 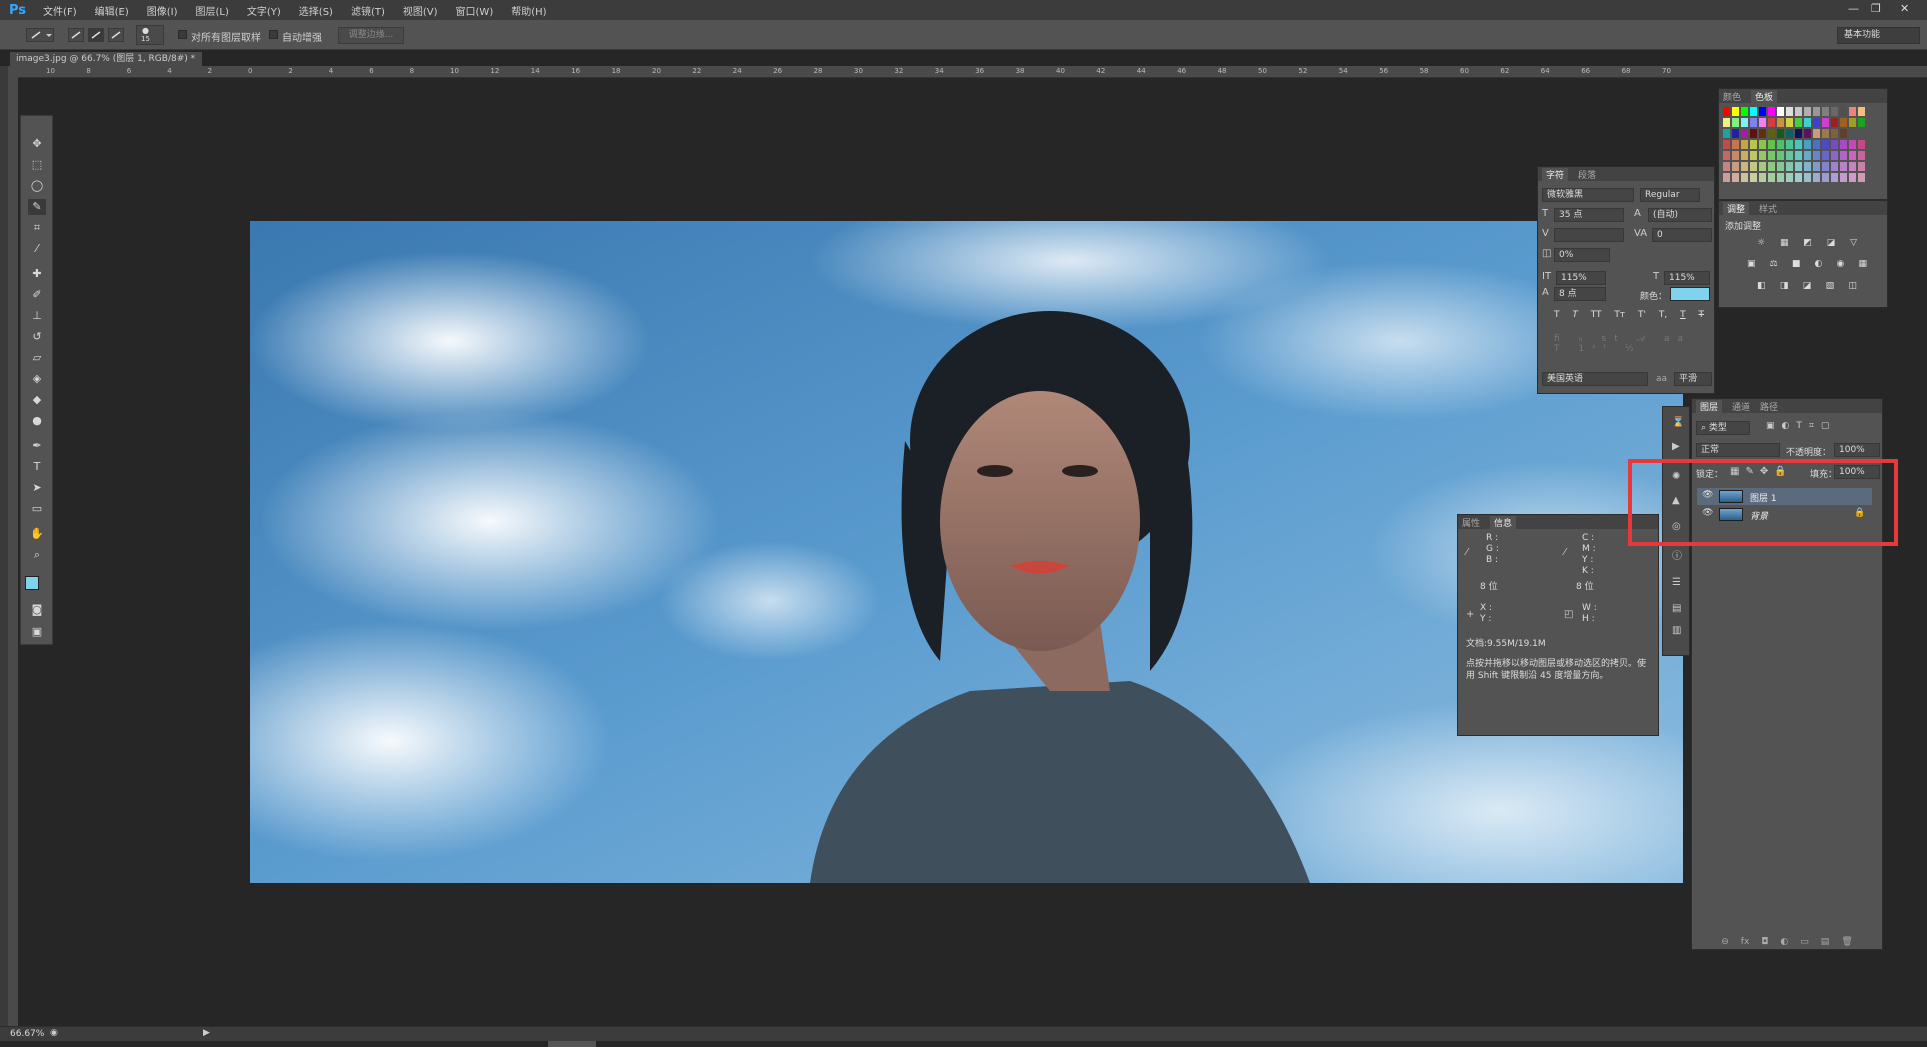 What do you see at coordinates (1768, 208) in the screenshot?
I see `tab-styles: 样式` at bounding box center [1768, 208].